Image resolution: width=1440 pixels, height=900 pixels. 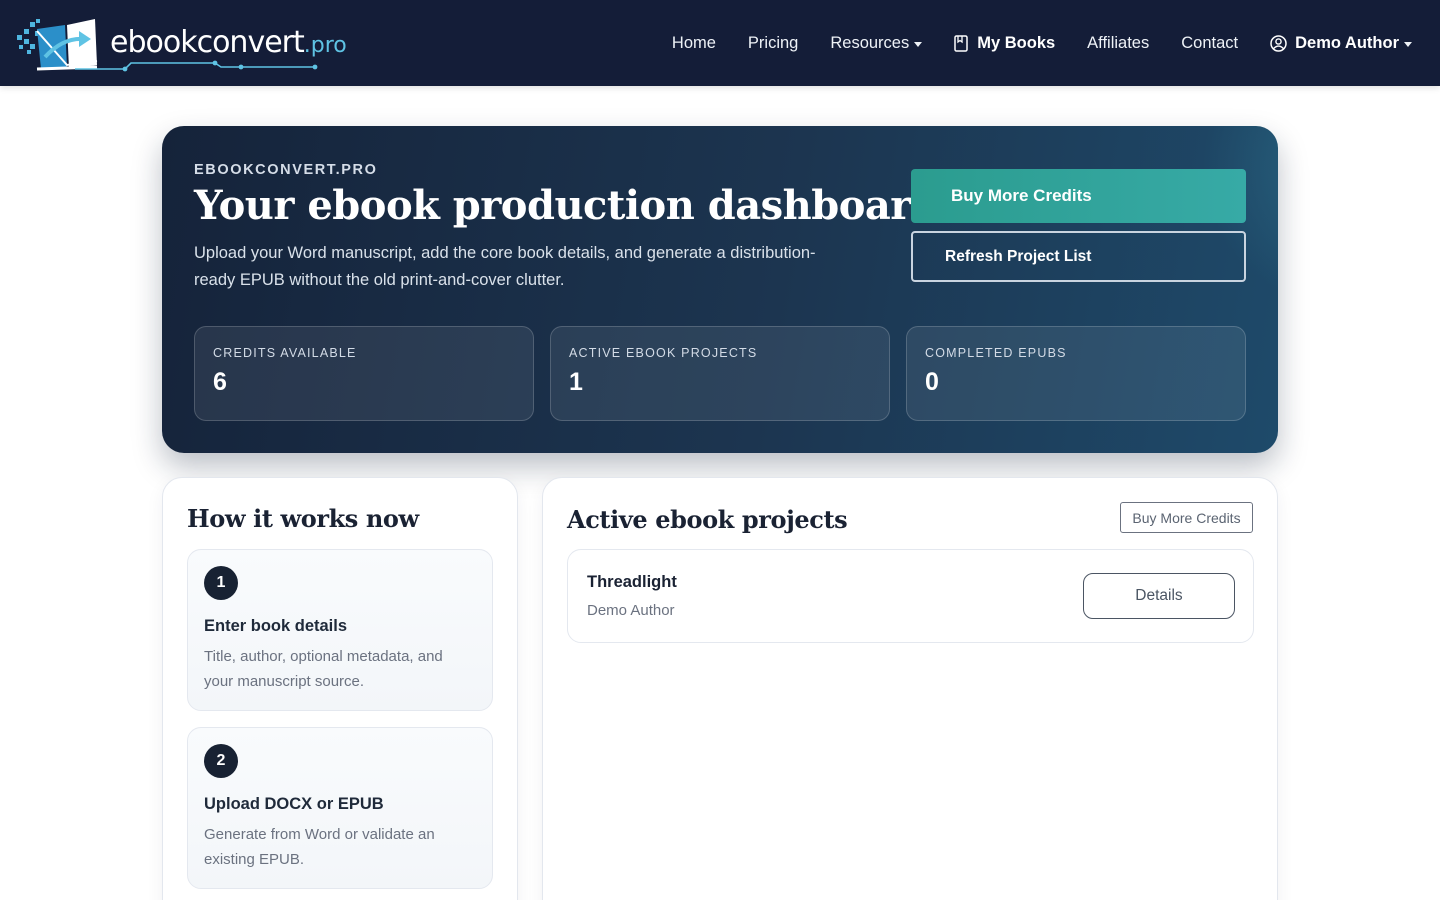 What do you see at coordinates (707, 519) in the screenshot?
I see `active-projects-title: Active ebook projects` at bounding box center [707, 519].